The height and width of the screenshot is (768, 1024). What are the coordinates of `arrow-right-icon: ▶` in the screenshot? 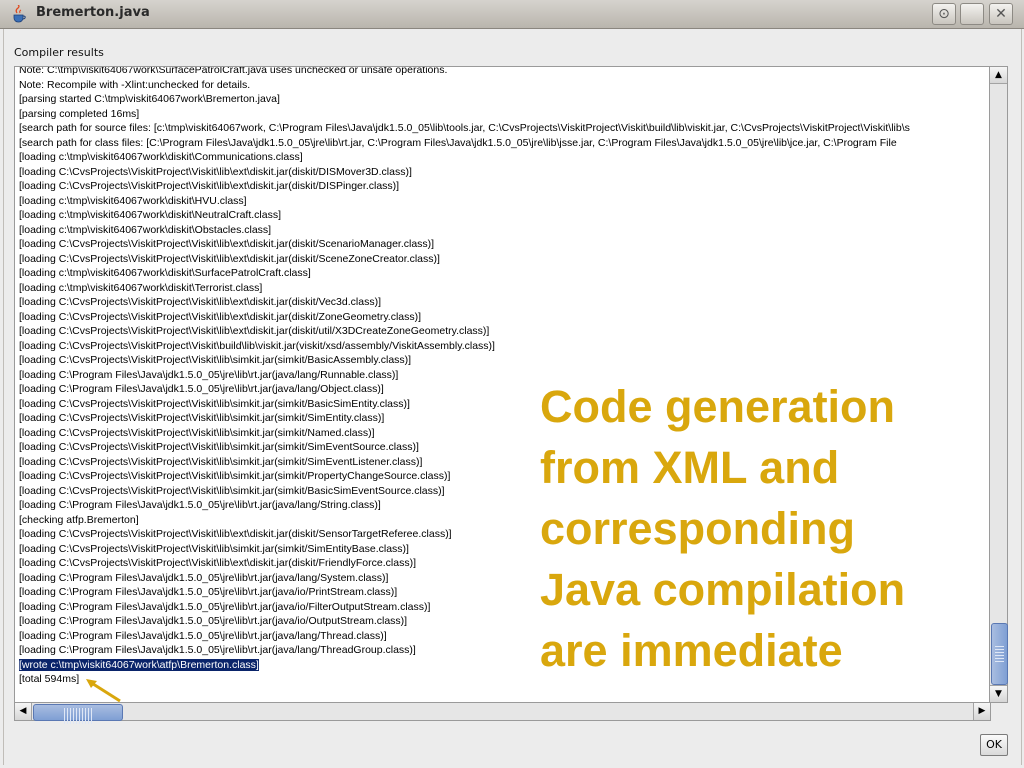 It's located at (982, 711).